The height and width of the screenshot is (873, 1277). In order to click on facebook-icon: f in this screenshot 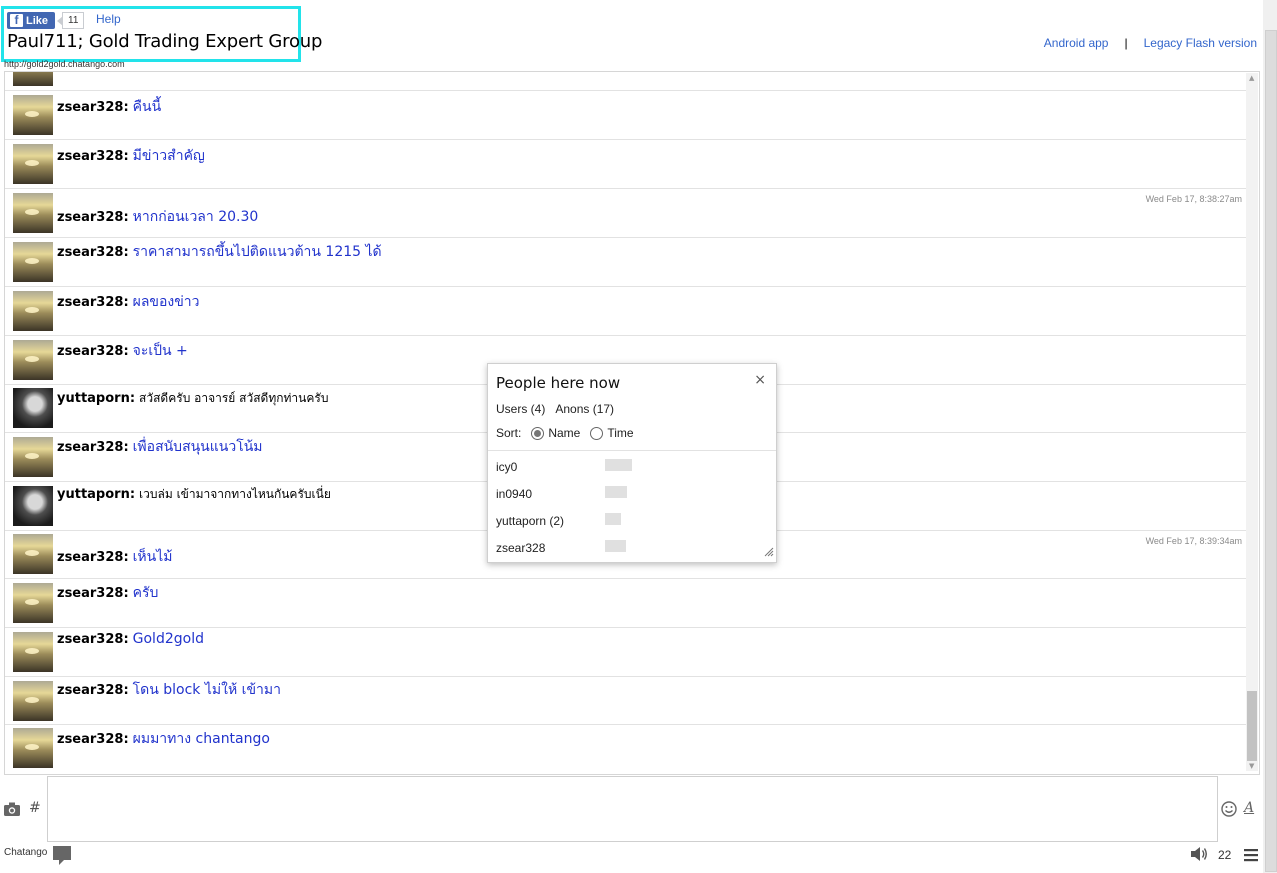, I will do `click(16, 20)`.